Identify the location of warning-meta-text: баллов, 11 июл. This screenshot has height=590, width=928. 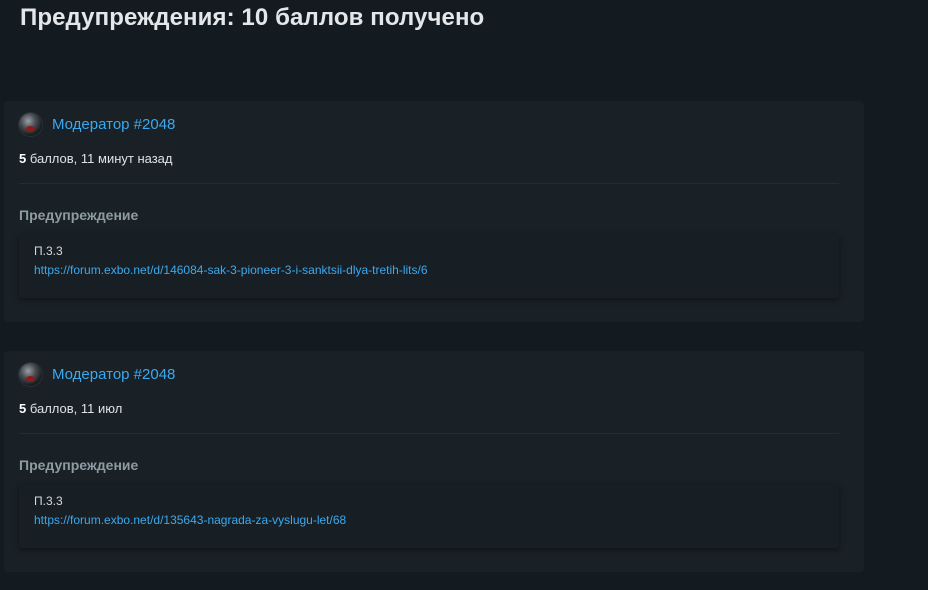
(74, 408).